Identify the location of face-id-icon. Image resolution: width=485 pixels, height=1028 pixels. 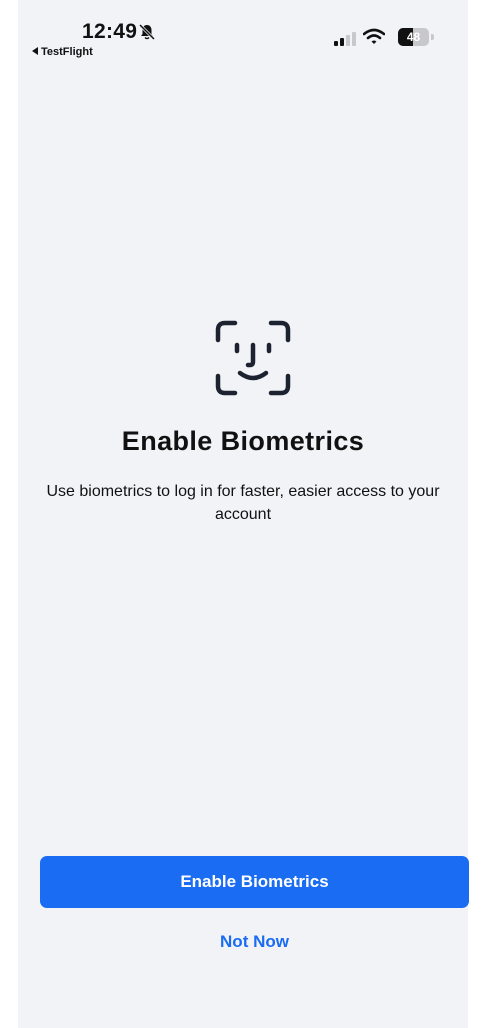
(253, 358).